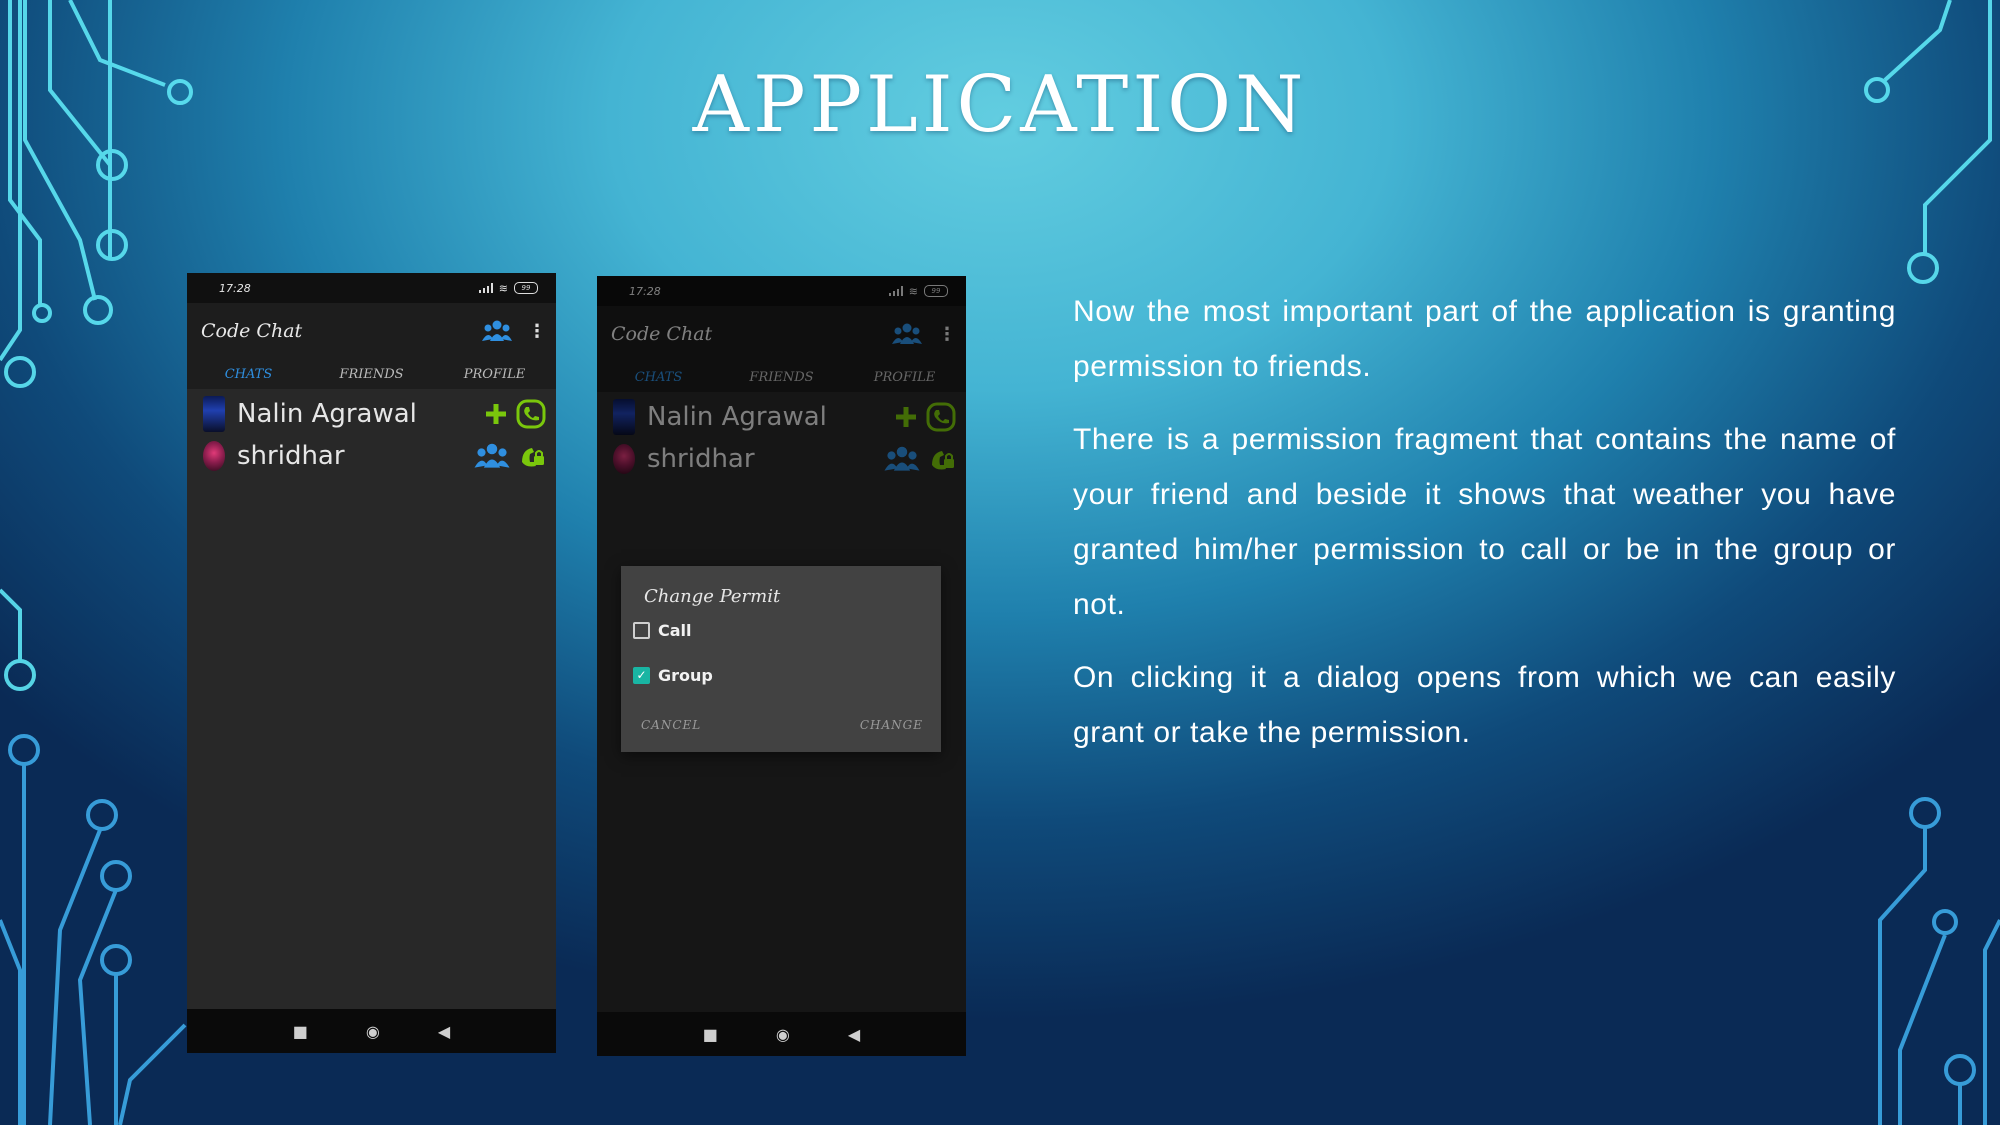 This screenshot has height=1125, width=2000. I want to click on tab-chats: CHATS, so click(248, 374).